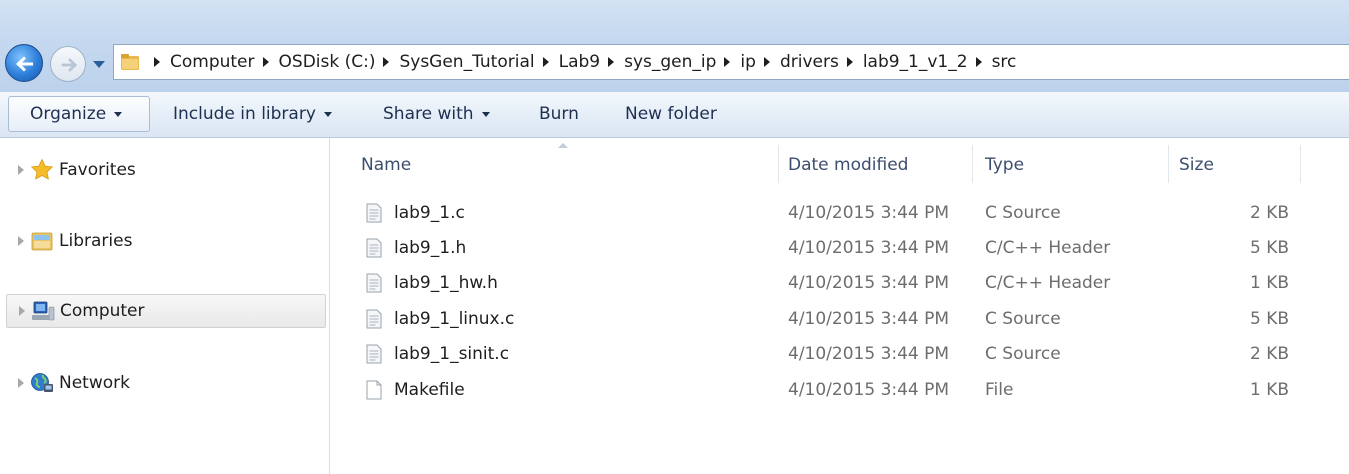 This screenshot has height=474, width=1349. I want to click on forward-button, so click(68, 64).